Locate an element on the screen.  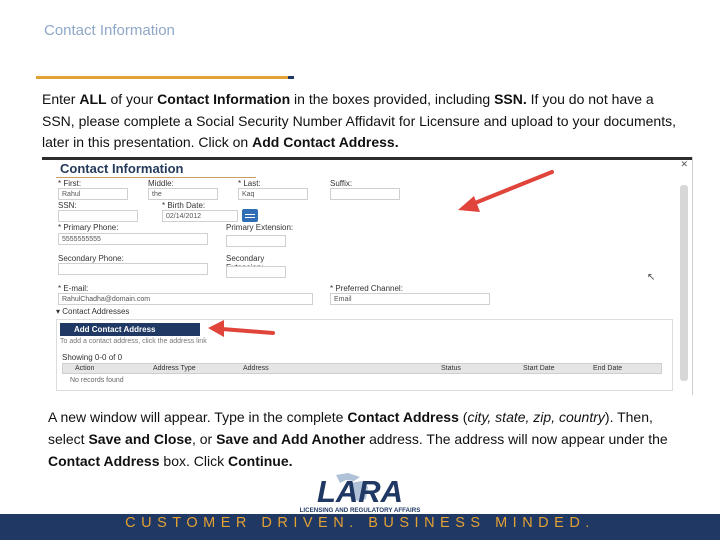
column-header: Status is located at coordinates (451, 368).